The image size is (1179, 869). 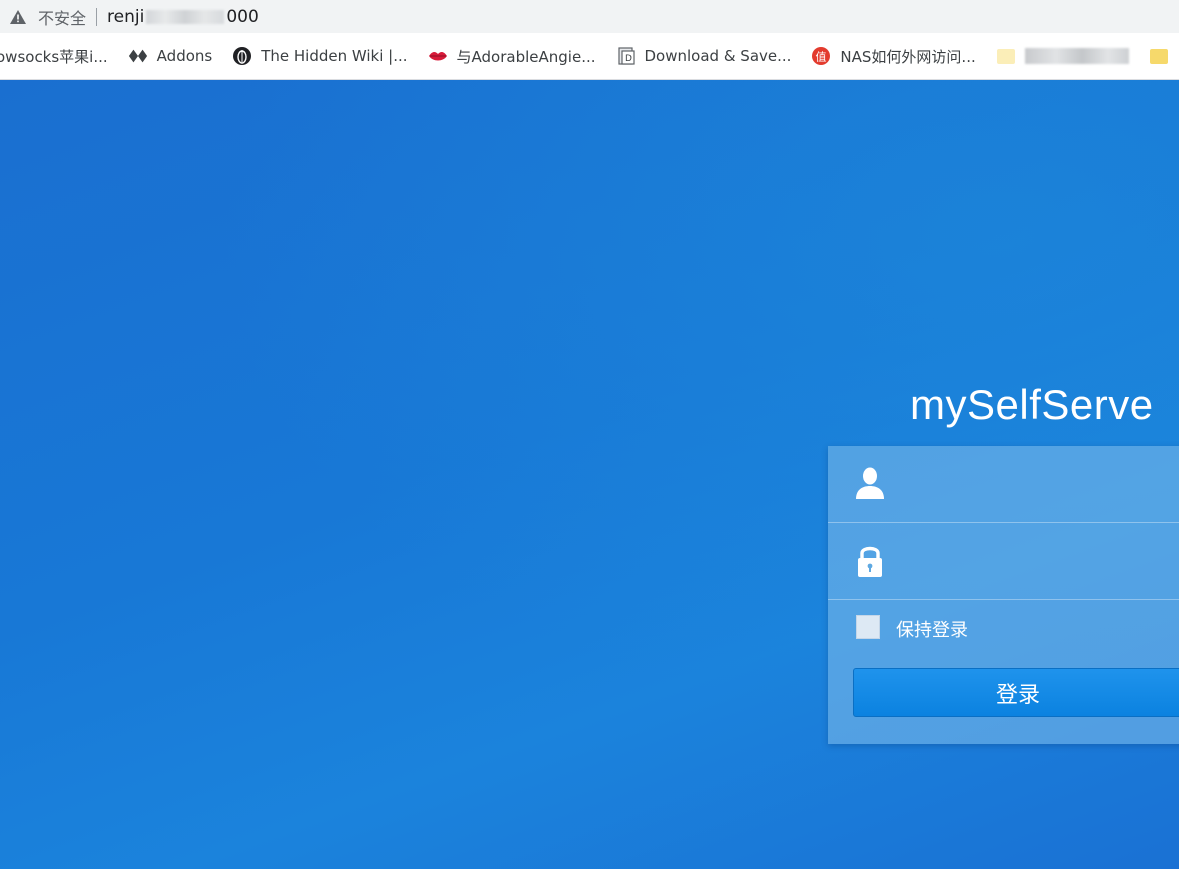 What do you see at coordinates (1032, 404) in the screenshot?
I see `brand-title: mySelfServe` at bounding box center [1032, 404].